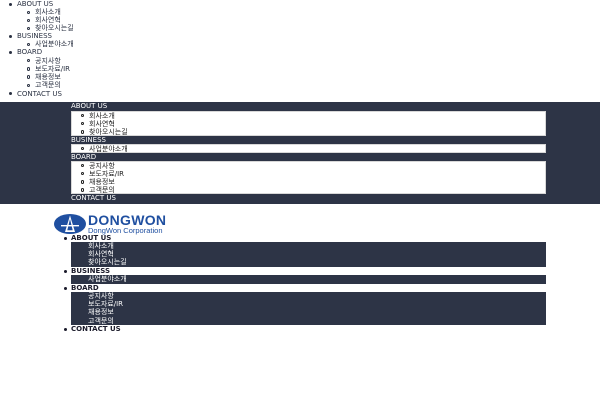 The image size is (600, 400). Describe the element at coordinates (54, 28) in the screenshot. I see `nav-sublabel: 찾아오시는길` at that location.